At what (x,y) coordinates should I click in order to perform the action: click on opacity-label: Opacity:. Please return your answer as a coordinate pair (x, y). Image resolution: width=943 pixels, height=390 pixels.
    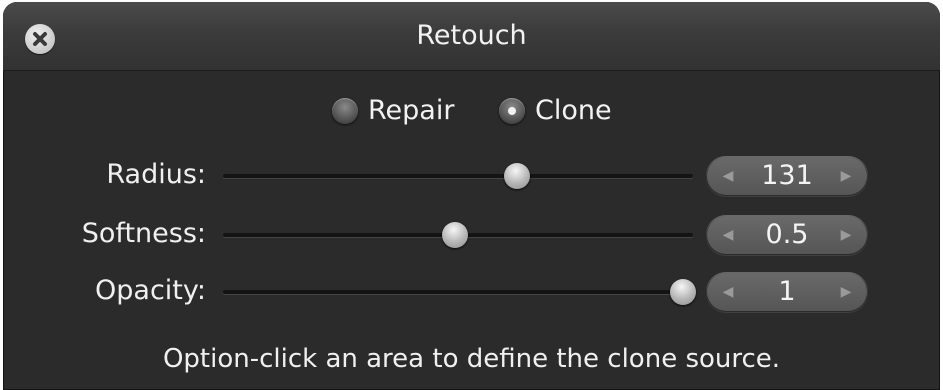
    Looking at the image, I should click on (150, 290).